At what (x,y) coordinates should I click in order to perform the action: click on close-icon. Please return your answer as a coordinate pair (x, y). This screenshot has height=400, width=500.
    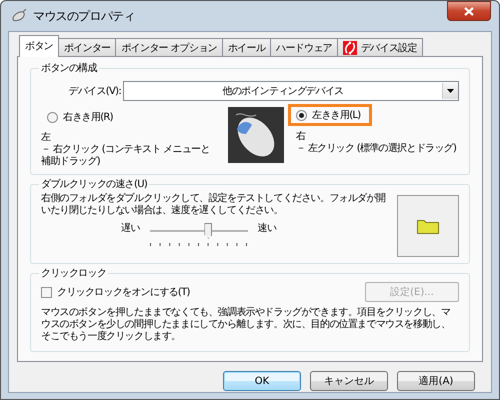
    Looking at the image, I should click on (469, 11).